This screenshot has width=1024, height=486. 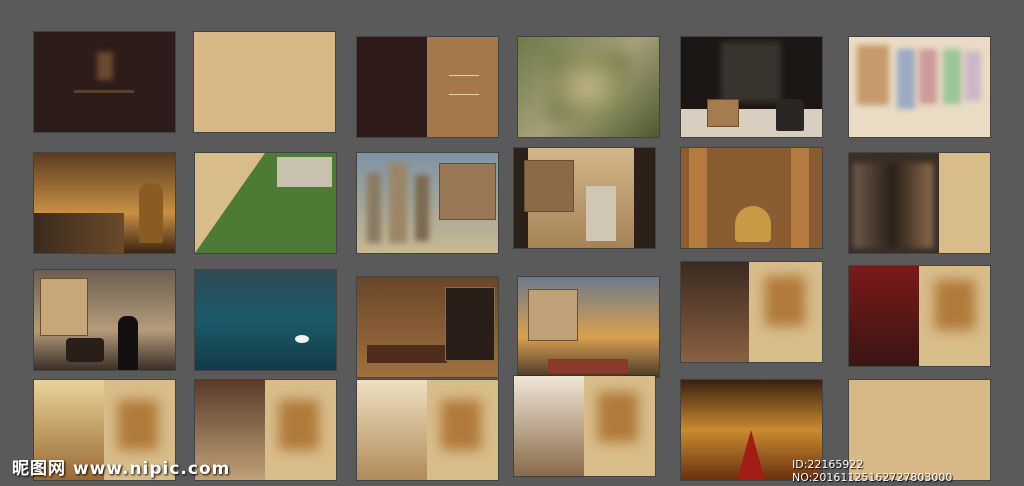 I want to click on city-skyline, so click(x=79, y=233).